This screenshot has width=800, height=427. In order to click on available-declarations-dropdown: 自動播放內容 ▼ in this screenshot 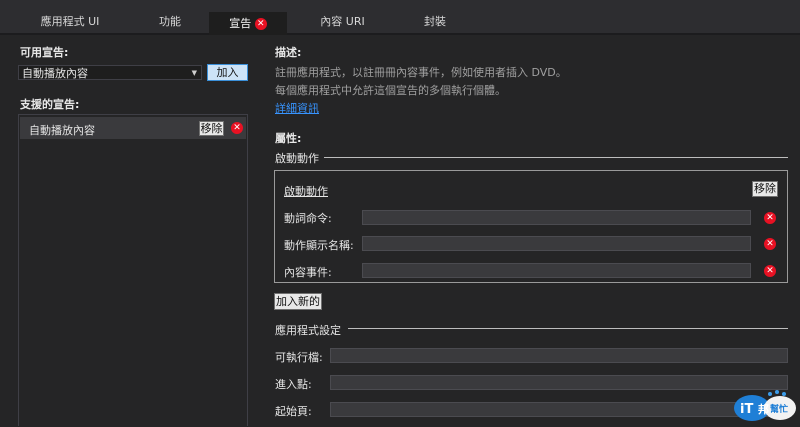, I will do `click(110, 72)`.